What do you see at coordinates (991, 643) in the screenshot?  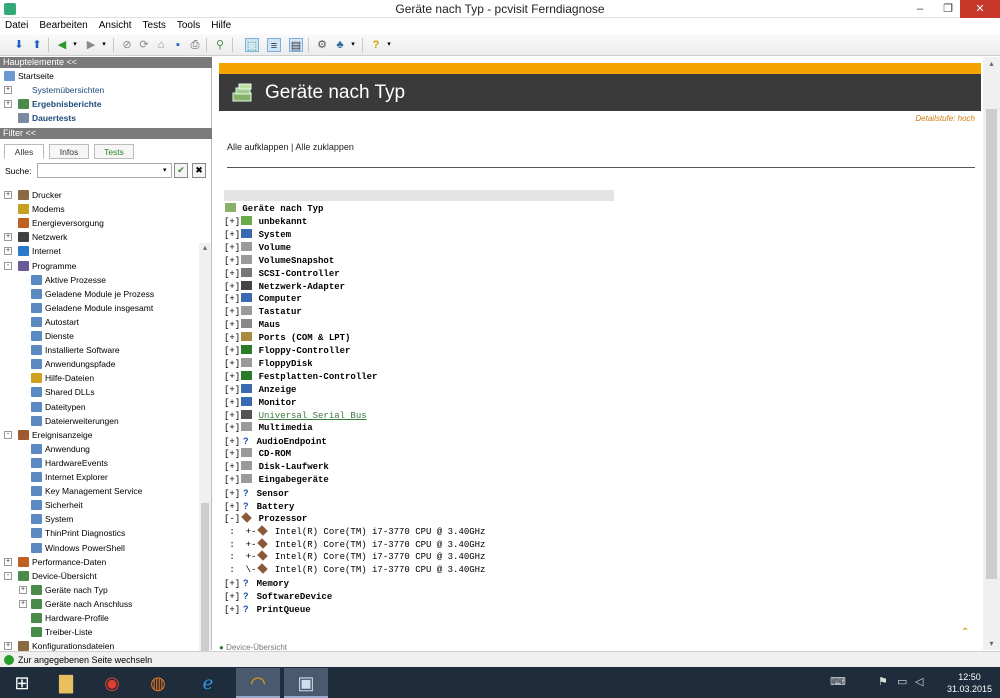 I see `scroll-down-icon: ▾` at bounding box center [991, 643].